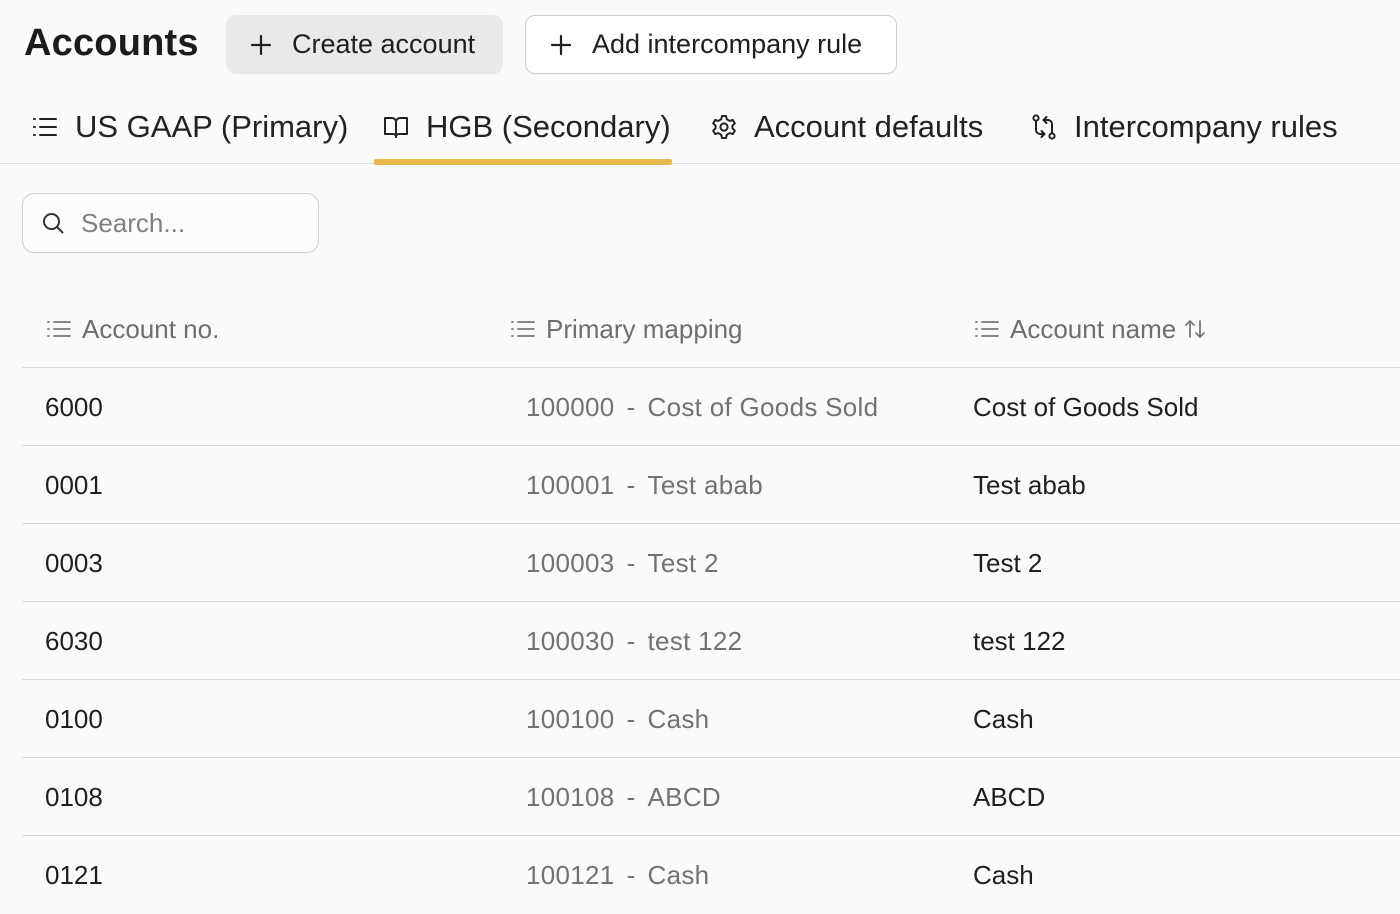 The width and height of the screenshot is (1400, 914). Describe the element at coordinates (548, 126) in the screenshot. I see `tab-hgb-label: HGB (Secondary)` at that location.